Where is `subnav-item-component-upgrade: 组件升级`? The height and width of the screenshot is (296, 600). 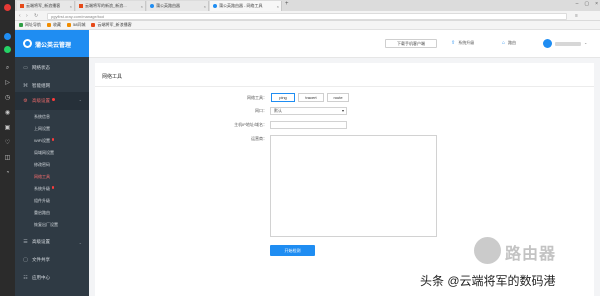 subnav-item-component-upgrade: 组件升级 is located at coordinates (42, 201).